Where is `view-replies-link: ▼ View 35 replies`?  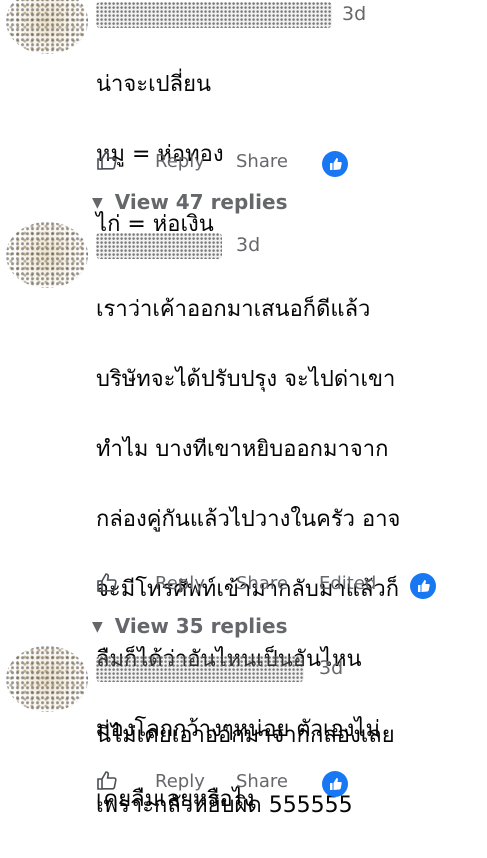 view-replies-link: ▼ View 35 replies is located at coordinates (190, 626).